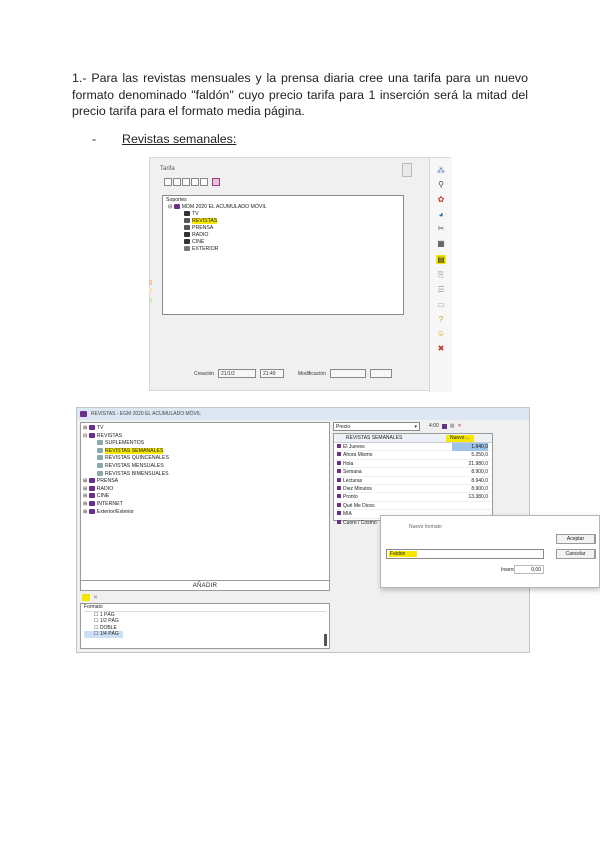 The width and height of the screenshot is (600, 848). What do you see at coordinates (283, 242) in the screenshot?
I see `tree-node-cine: CINE` at bounding box center [283, 242].